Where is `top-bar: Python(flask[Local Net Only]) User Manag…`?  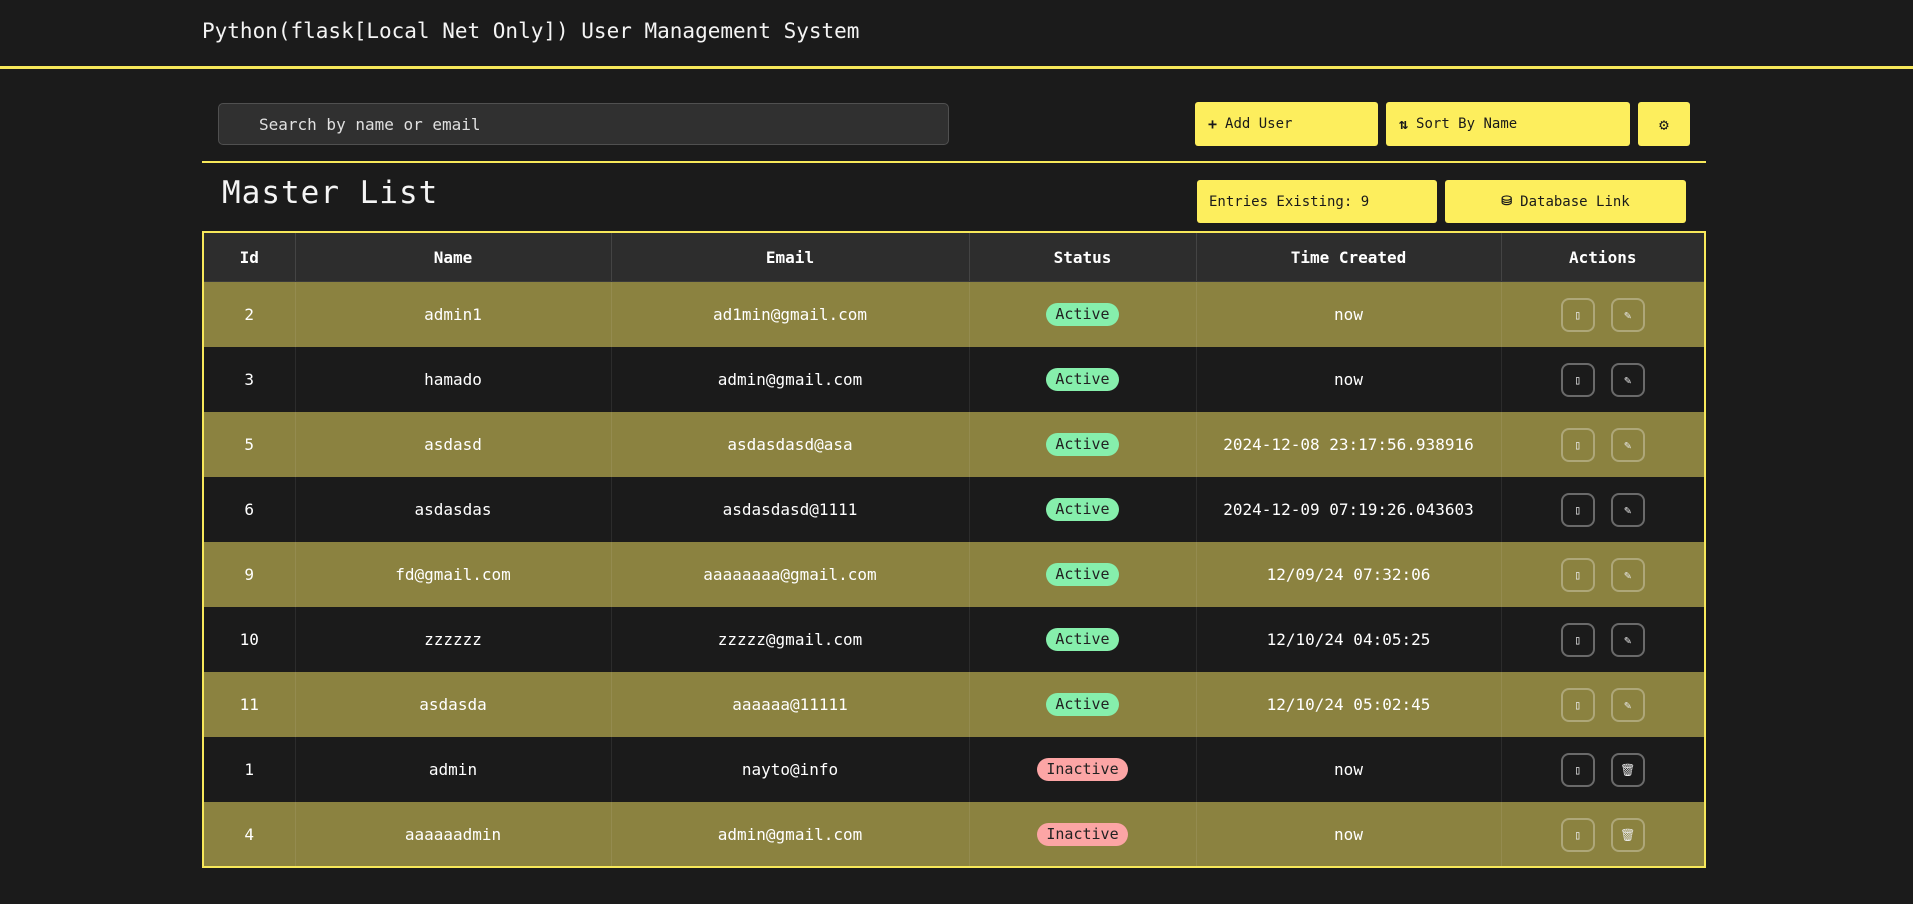
top-bar: Python(flask[Local Net Only]) User Manag… is located at coordinates (956, 34).